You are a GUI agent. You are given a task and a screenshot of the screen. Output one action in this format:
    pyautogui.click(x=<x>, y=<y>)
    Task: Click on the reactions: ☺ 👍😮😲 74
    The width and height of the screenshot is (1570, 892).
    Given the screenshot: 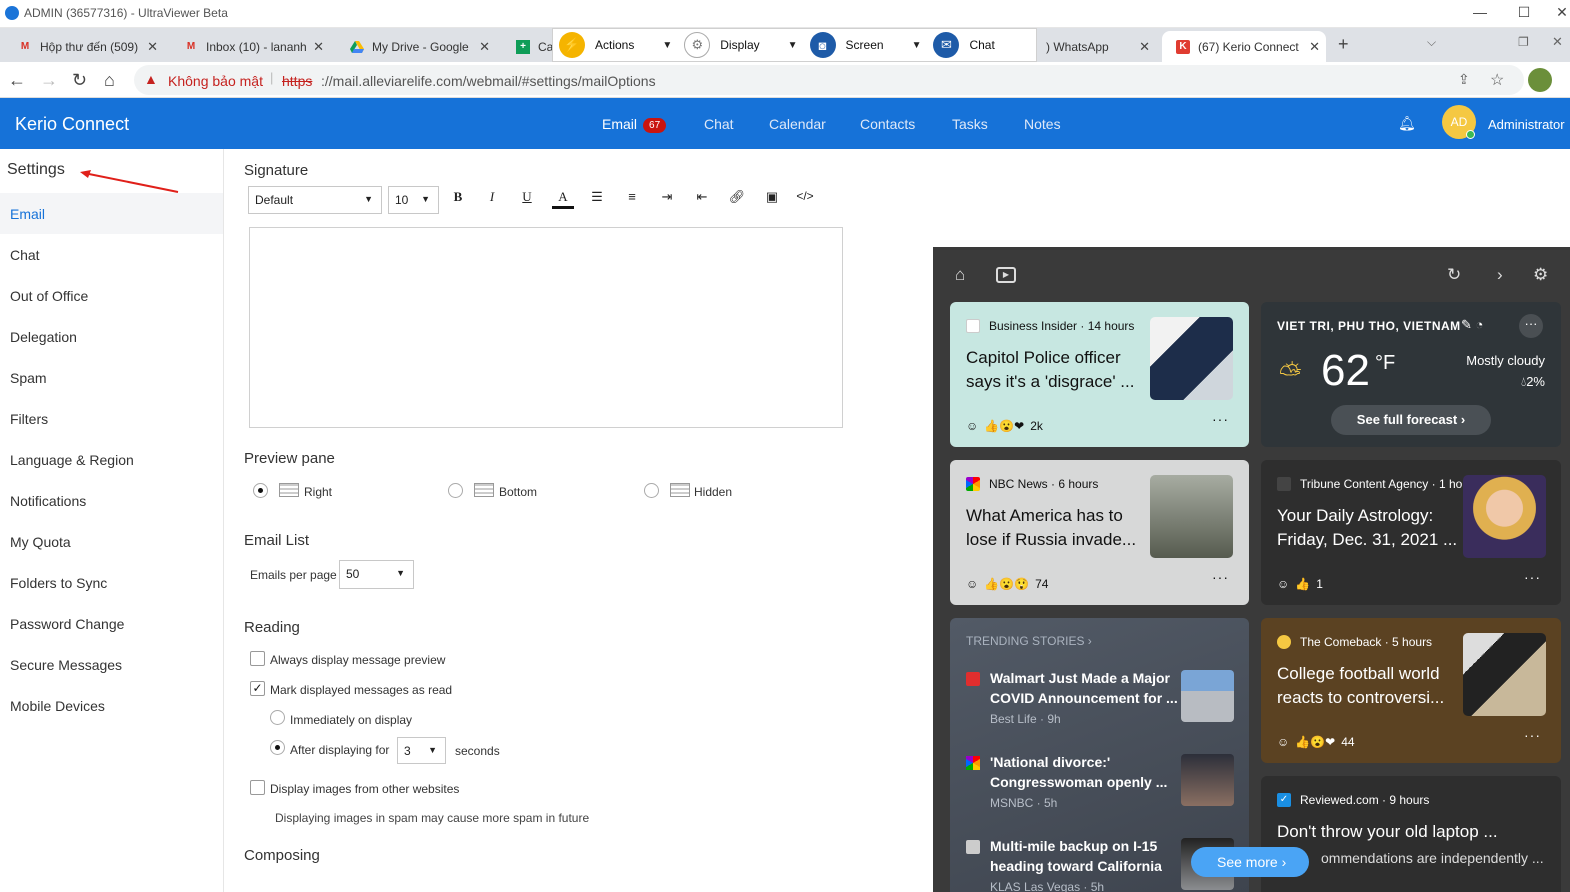 What is the action you would take?
    pyautogui.click(x=1007, y=584)
    